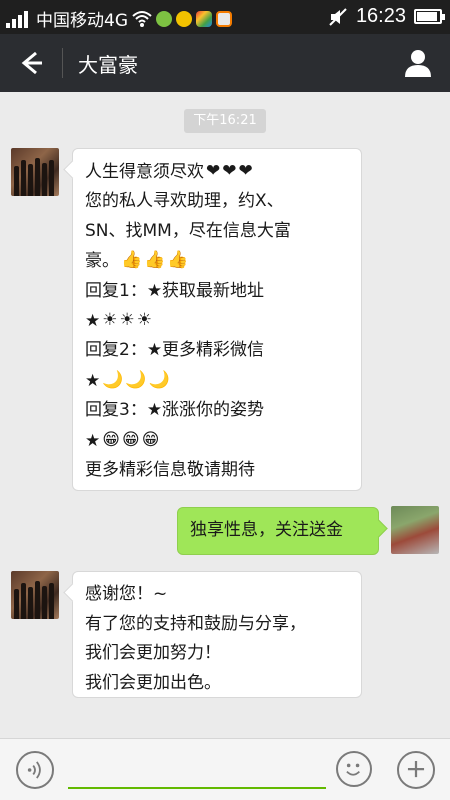 This screenshot has height=800, width=450. What do you see at coordinates (142, 18) in the screenshot?
I see `wifi-icon` at bounding box center [142, 18].